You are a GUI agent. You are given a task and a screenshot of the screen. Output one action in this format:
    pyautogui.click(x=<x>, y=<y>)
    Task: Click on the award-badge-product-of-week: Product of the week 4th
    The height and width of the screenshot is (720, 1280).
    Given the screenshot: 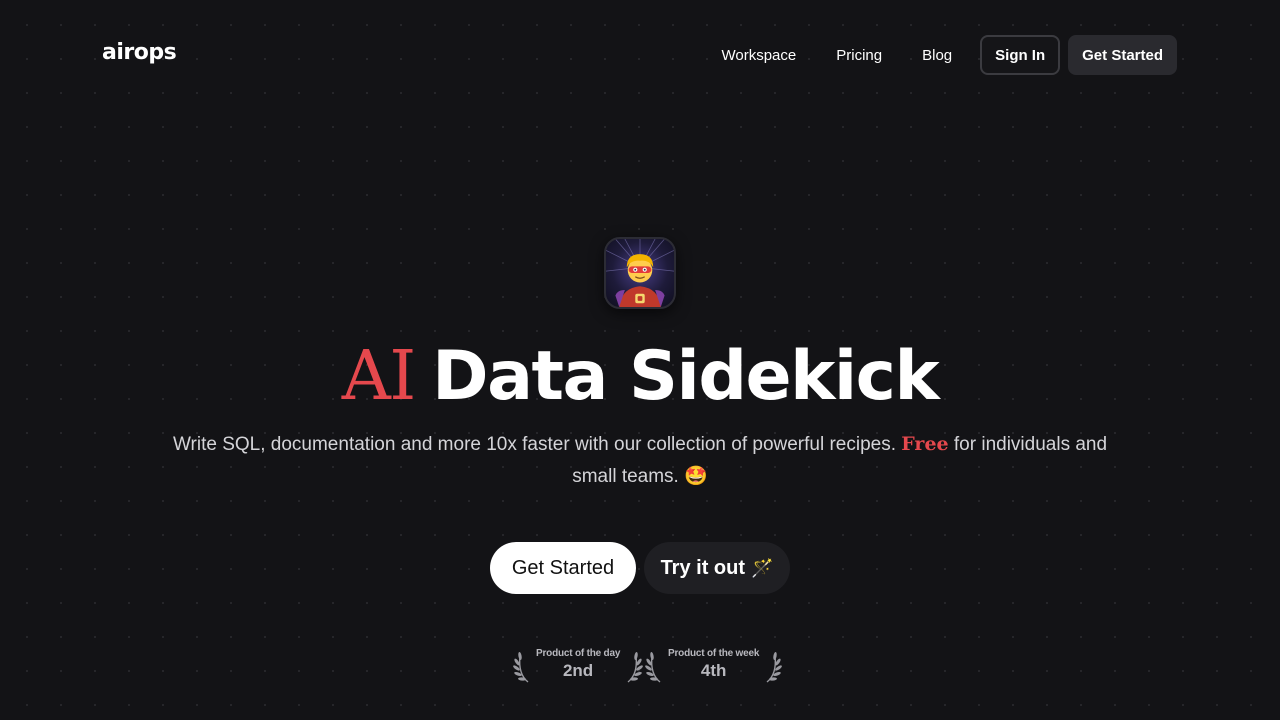 What is the action you would take?
    pyautogui.click(x=713, y=664)
    